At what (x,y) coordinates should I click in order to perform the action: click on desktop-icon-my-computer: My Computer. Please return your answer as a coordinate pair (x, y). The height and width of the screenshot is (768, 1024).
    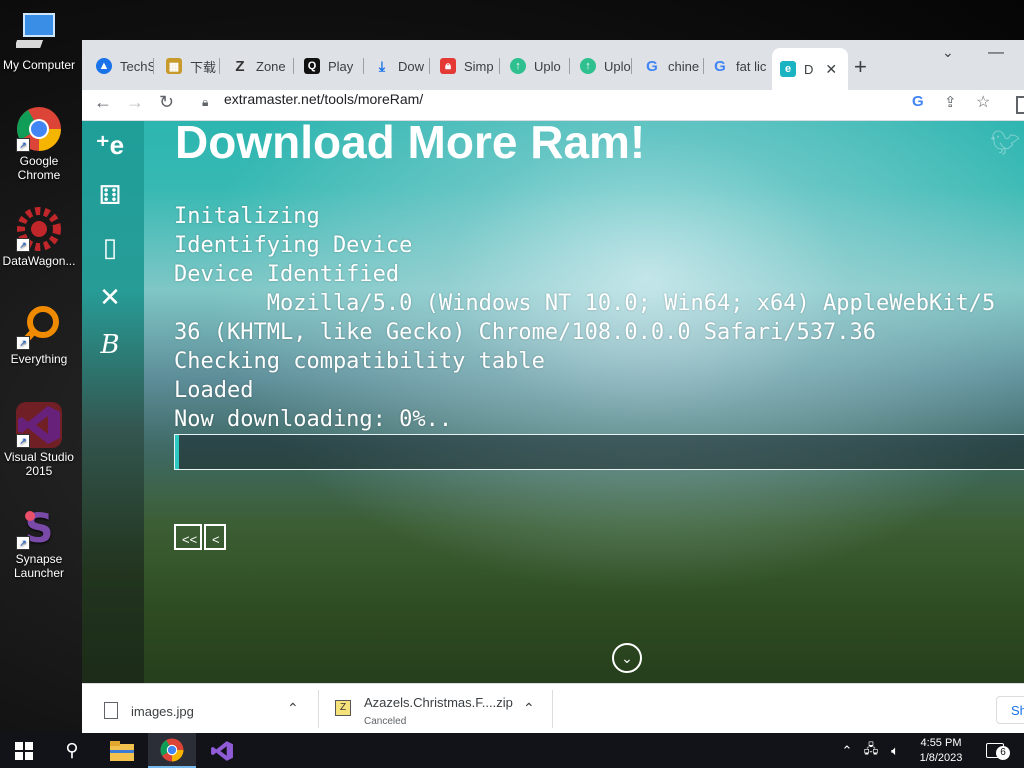
    Looking at the image, I should click on (39, 41).